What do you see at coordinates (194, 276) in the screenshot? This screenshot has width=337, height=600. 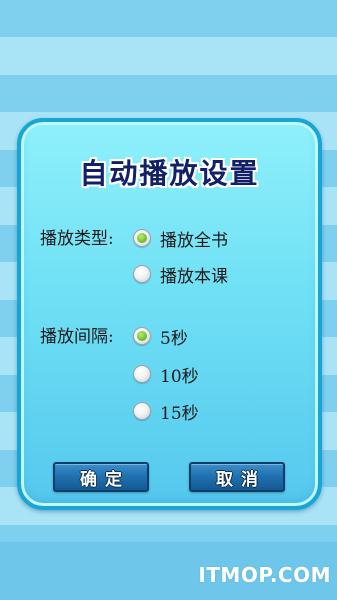 I see `radio-label: 播放本课` at bounding box center [194, 276].